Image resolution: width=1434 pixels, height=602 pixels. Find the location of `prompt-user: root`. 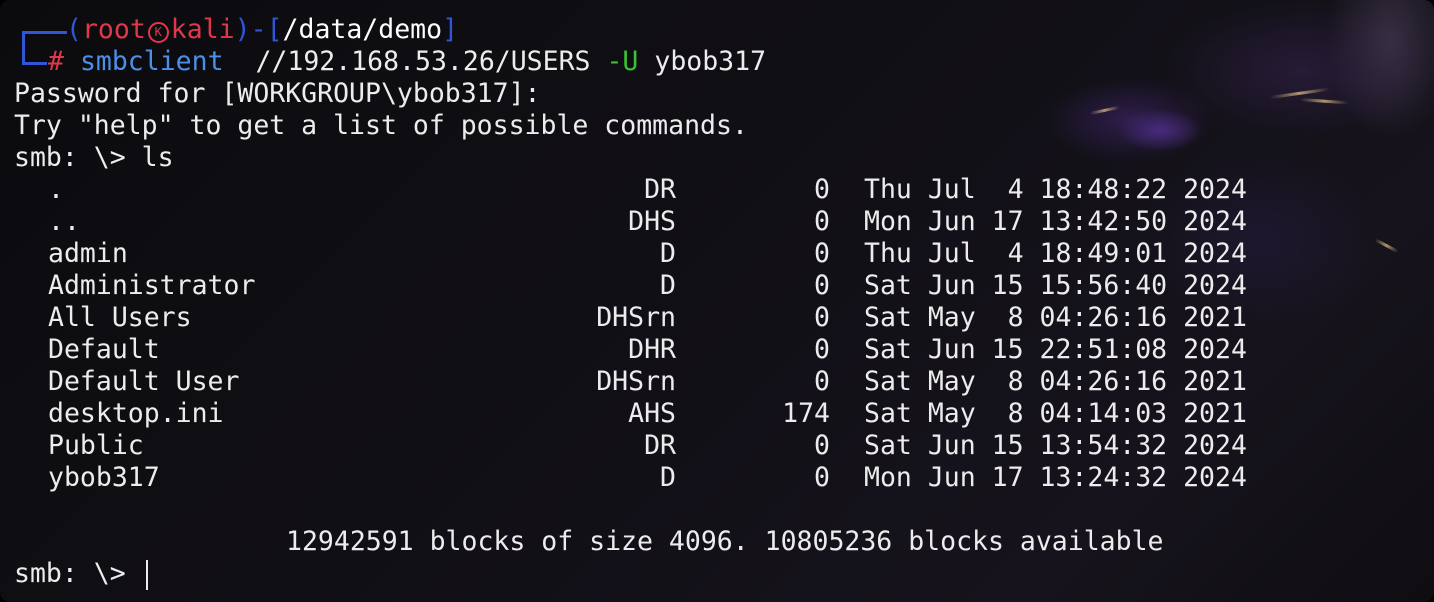

prompt-user: root is located at coordinates (113, 29).